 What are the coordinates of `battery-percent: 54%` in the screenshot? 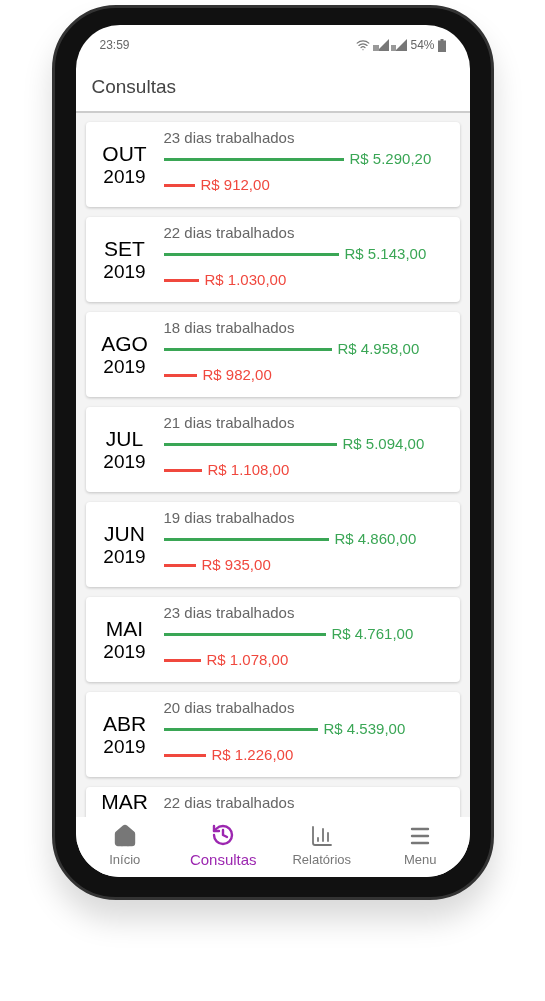 It's located at (422, 45).